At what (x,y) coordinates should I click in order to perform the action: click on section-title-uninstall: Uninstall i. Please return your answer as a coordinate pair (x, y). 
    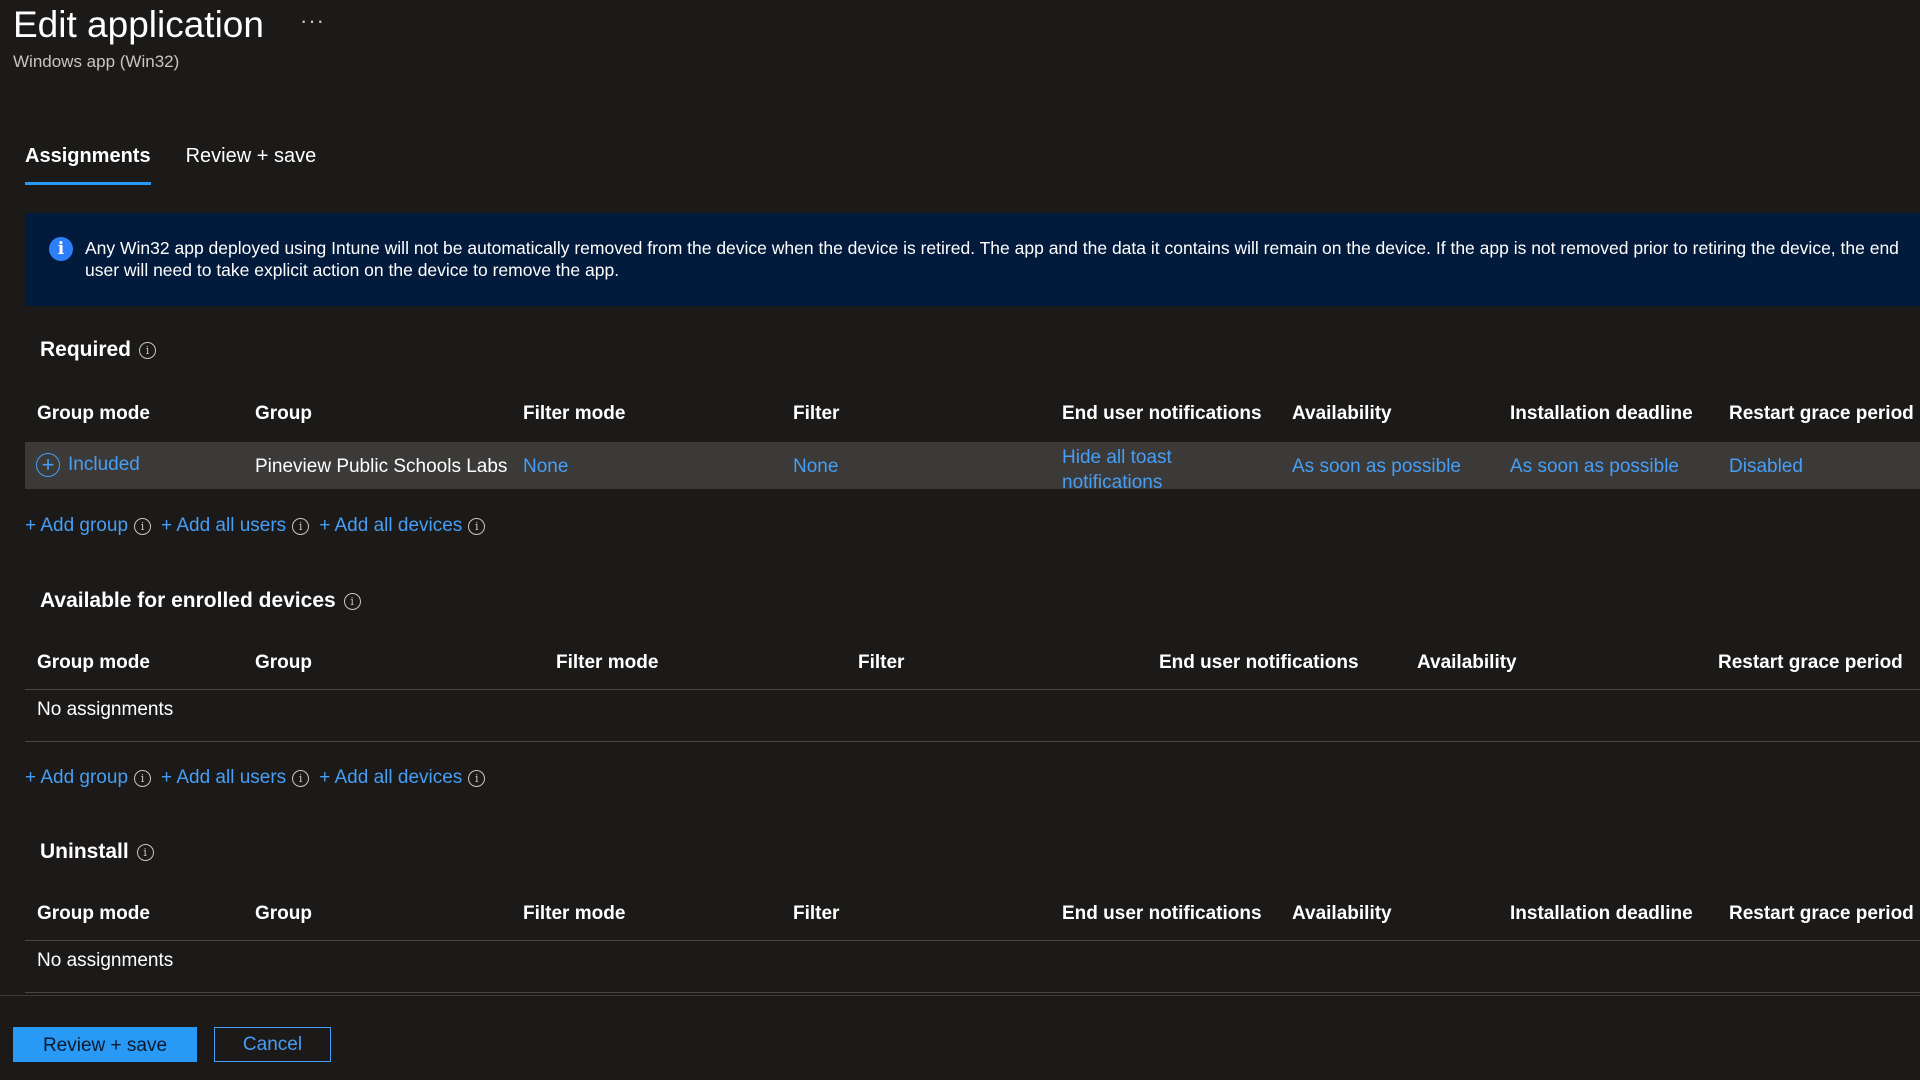
    Looking at the image, I should click on (97, 852).